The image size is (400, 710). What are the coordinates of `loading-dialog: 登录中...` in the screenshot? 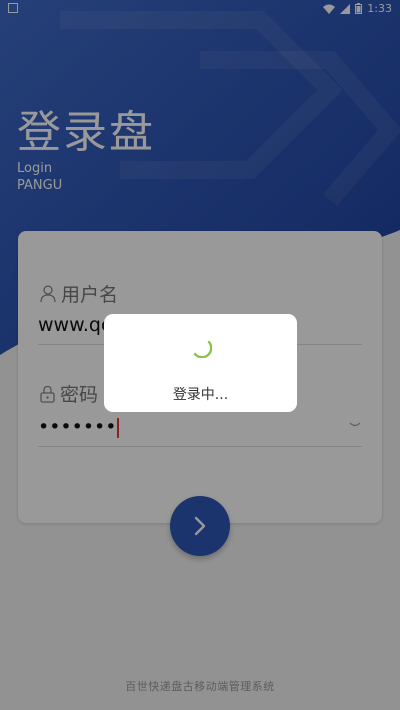 It's located at (200, 363).